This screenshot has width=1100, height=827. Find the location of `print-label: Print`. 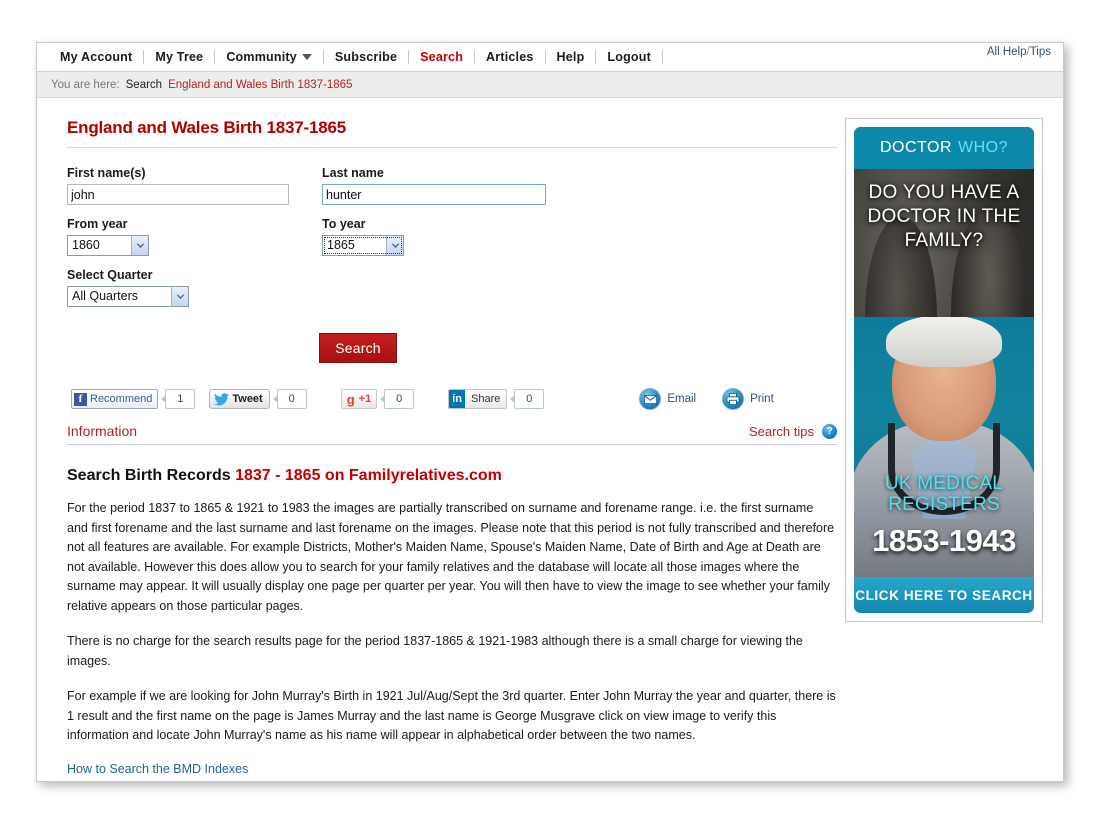

print-label: Print is located at coordinates (762, 399).